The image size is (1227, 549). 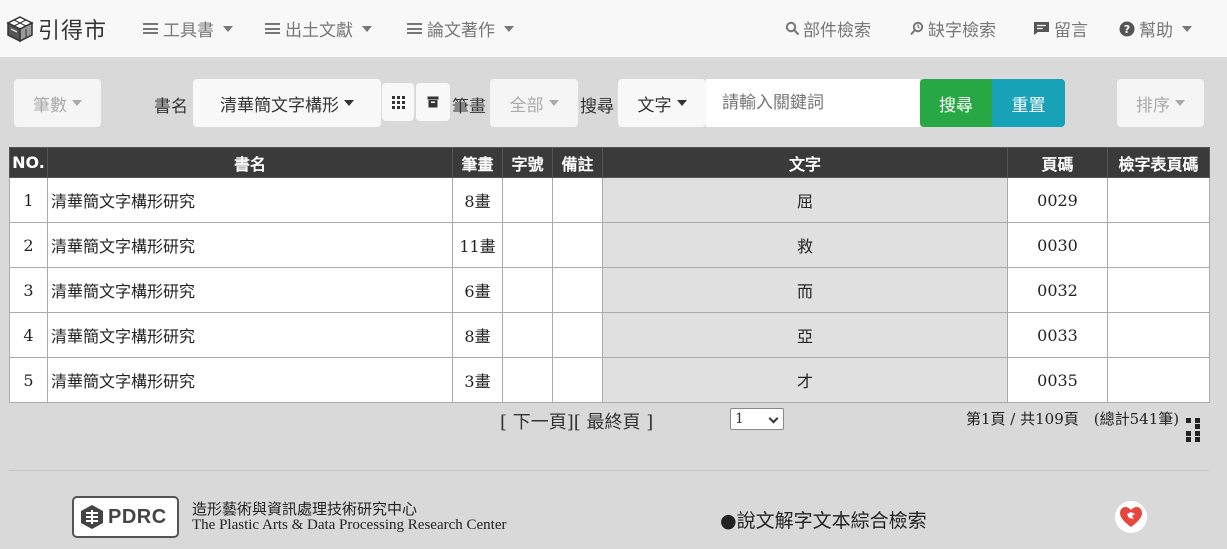 What do you see at coordinates (1131, 517) in the screenshot?
I see `heart-badge-icon` at bounding box center [1131, 517].